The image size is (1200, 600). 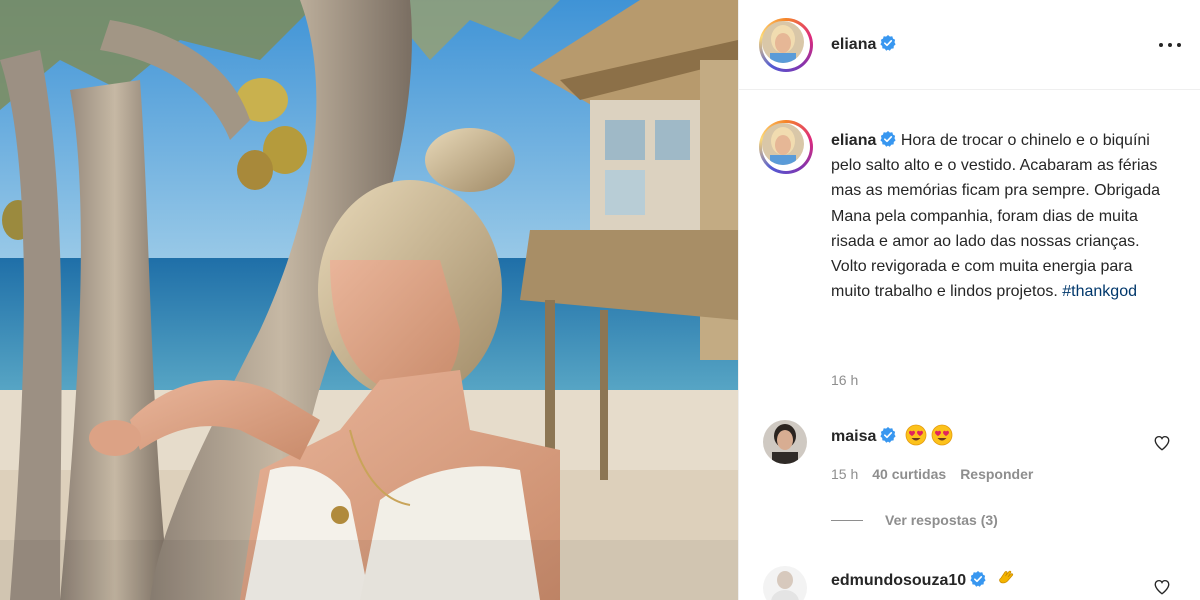 I want to click on post-header: eliana, so click(x=969, y=45).